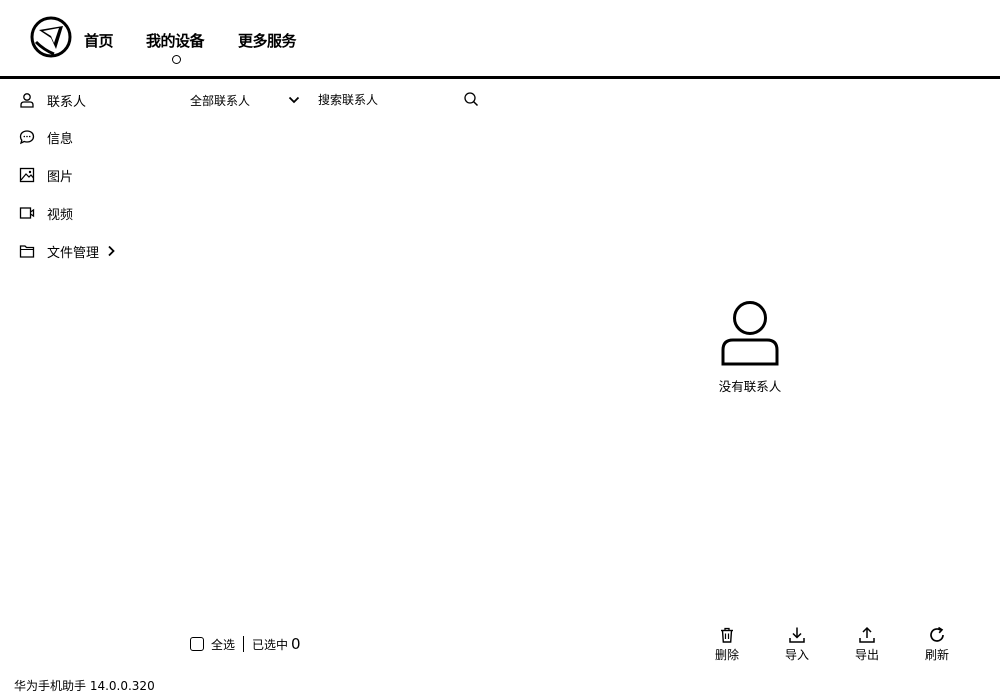 Image resolution: width=1000 pixels, height=700 pixels. Describe the element at coordinates (73, 253) in the screenshot. I see `sidebar-item-label: 文件管理` at that location.